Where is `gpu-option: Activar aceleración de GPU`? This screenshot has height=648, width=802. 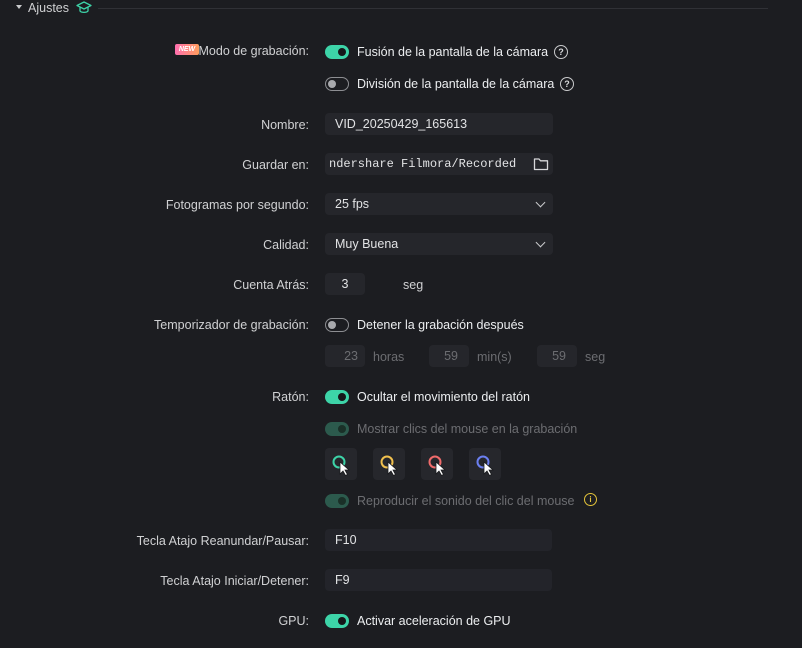
gpu-option: Activar aceleración de GPU is located at coordinates (434, 621).